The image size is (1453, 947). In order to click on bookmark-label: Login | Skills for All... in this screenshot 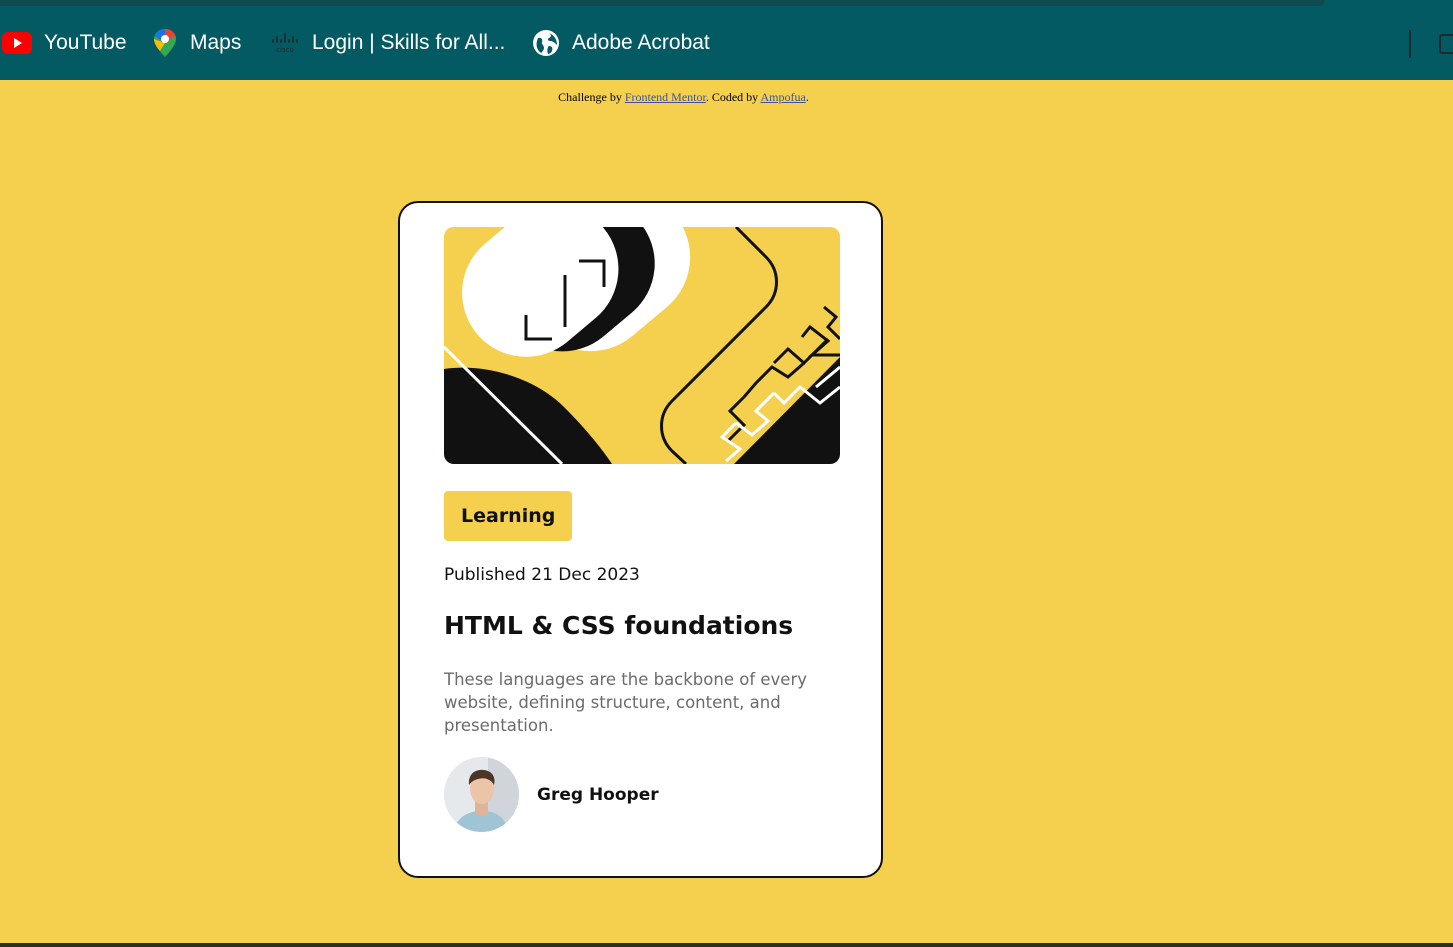, I will do `click(409, 42)`.